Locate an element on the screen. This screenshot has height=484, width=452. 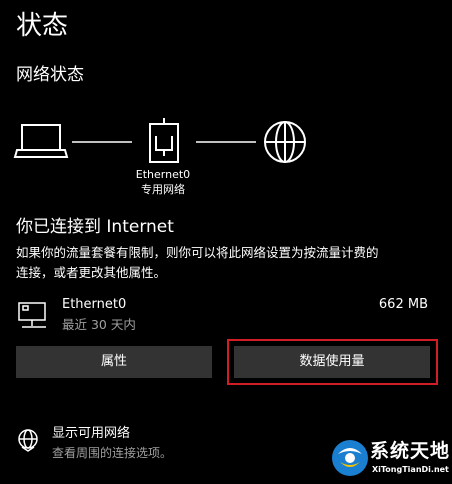
network-diagram is located at coordinates (159, 140).